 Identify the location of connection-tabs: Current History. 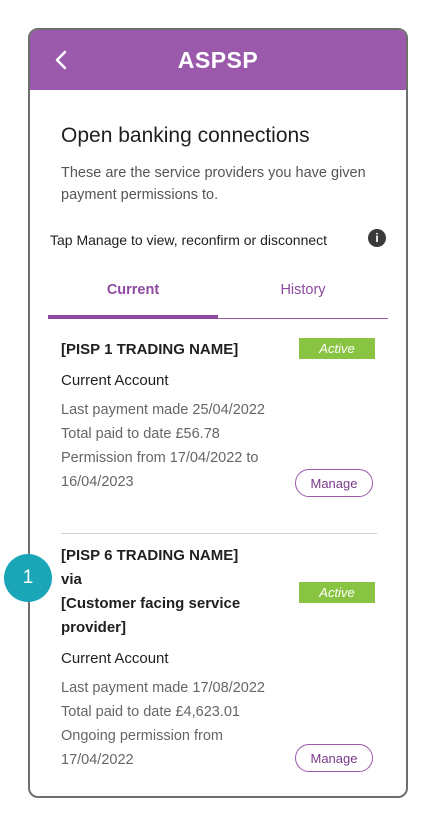
(218, 294).